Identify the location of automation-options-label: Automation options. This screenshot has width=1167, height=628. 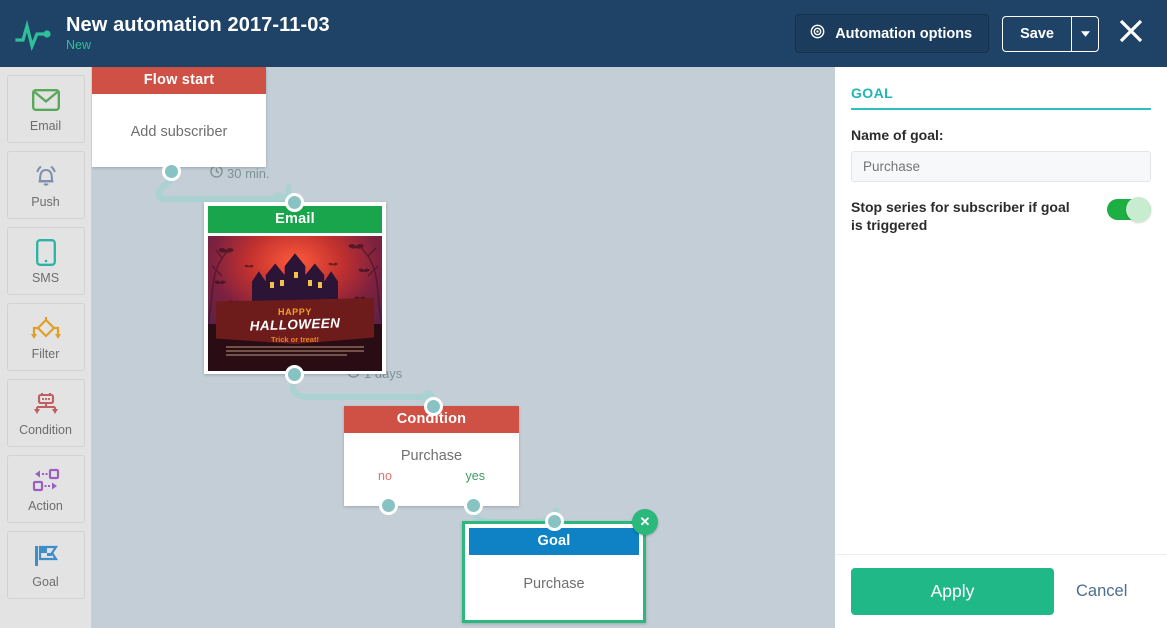
(904, 33).